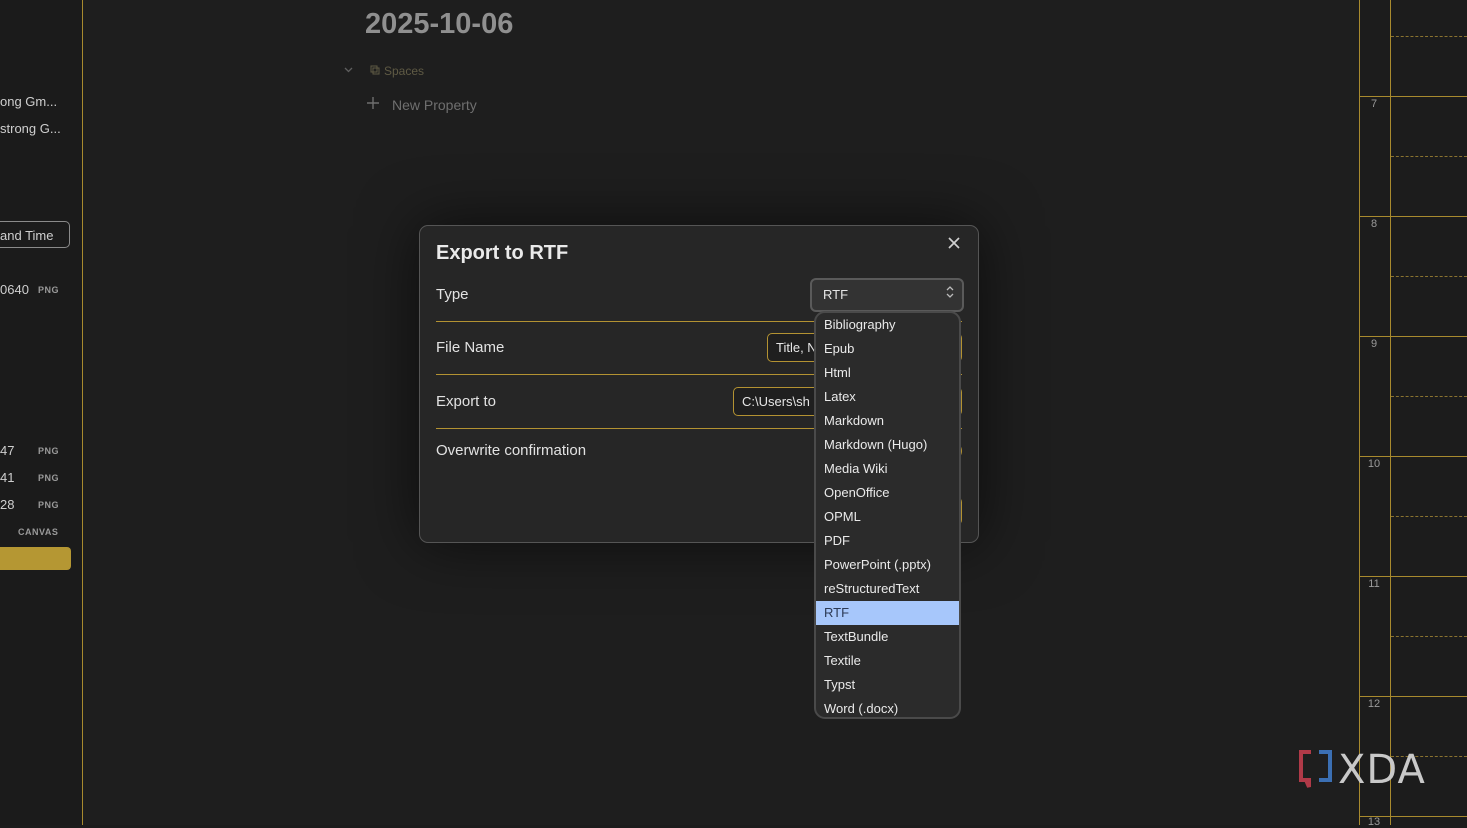  What do you see at coordinates (466, 401) in the screenshot?
I see `export-to-label: Export to` at bounding box center [466, 401].